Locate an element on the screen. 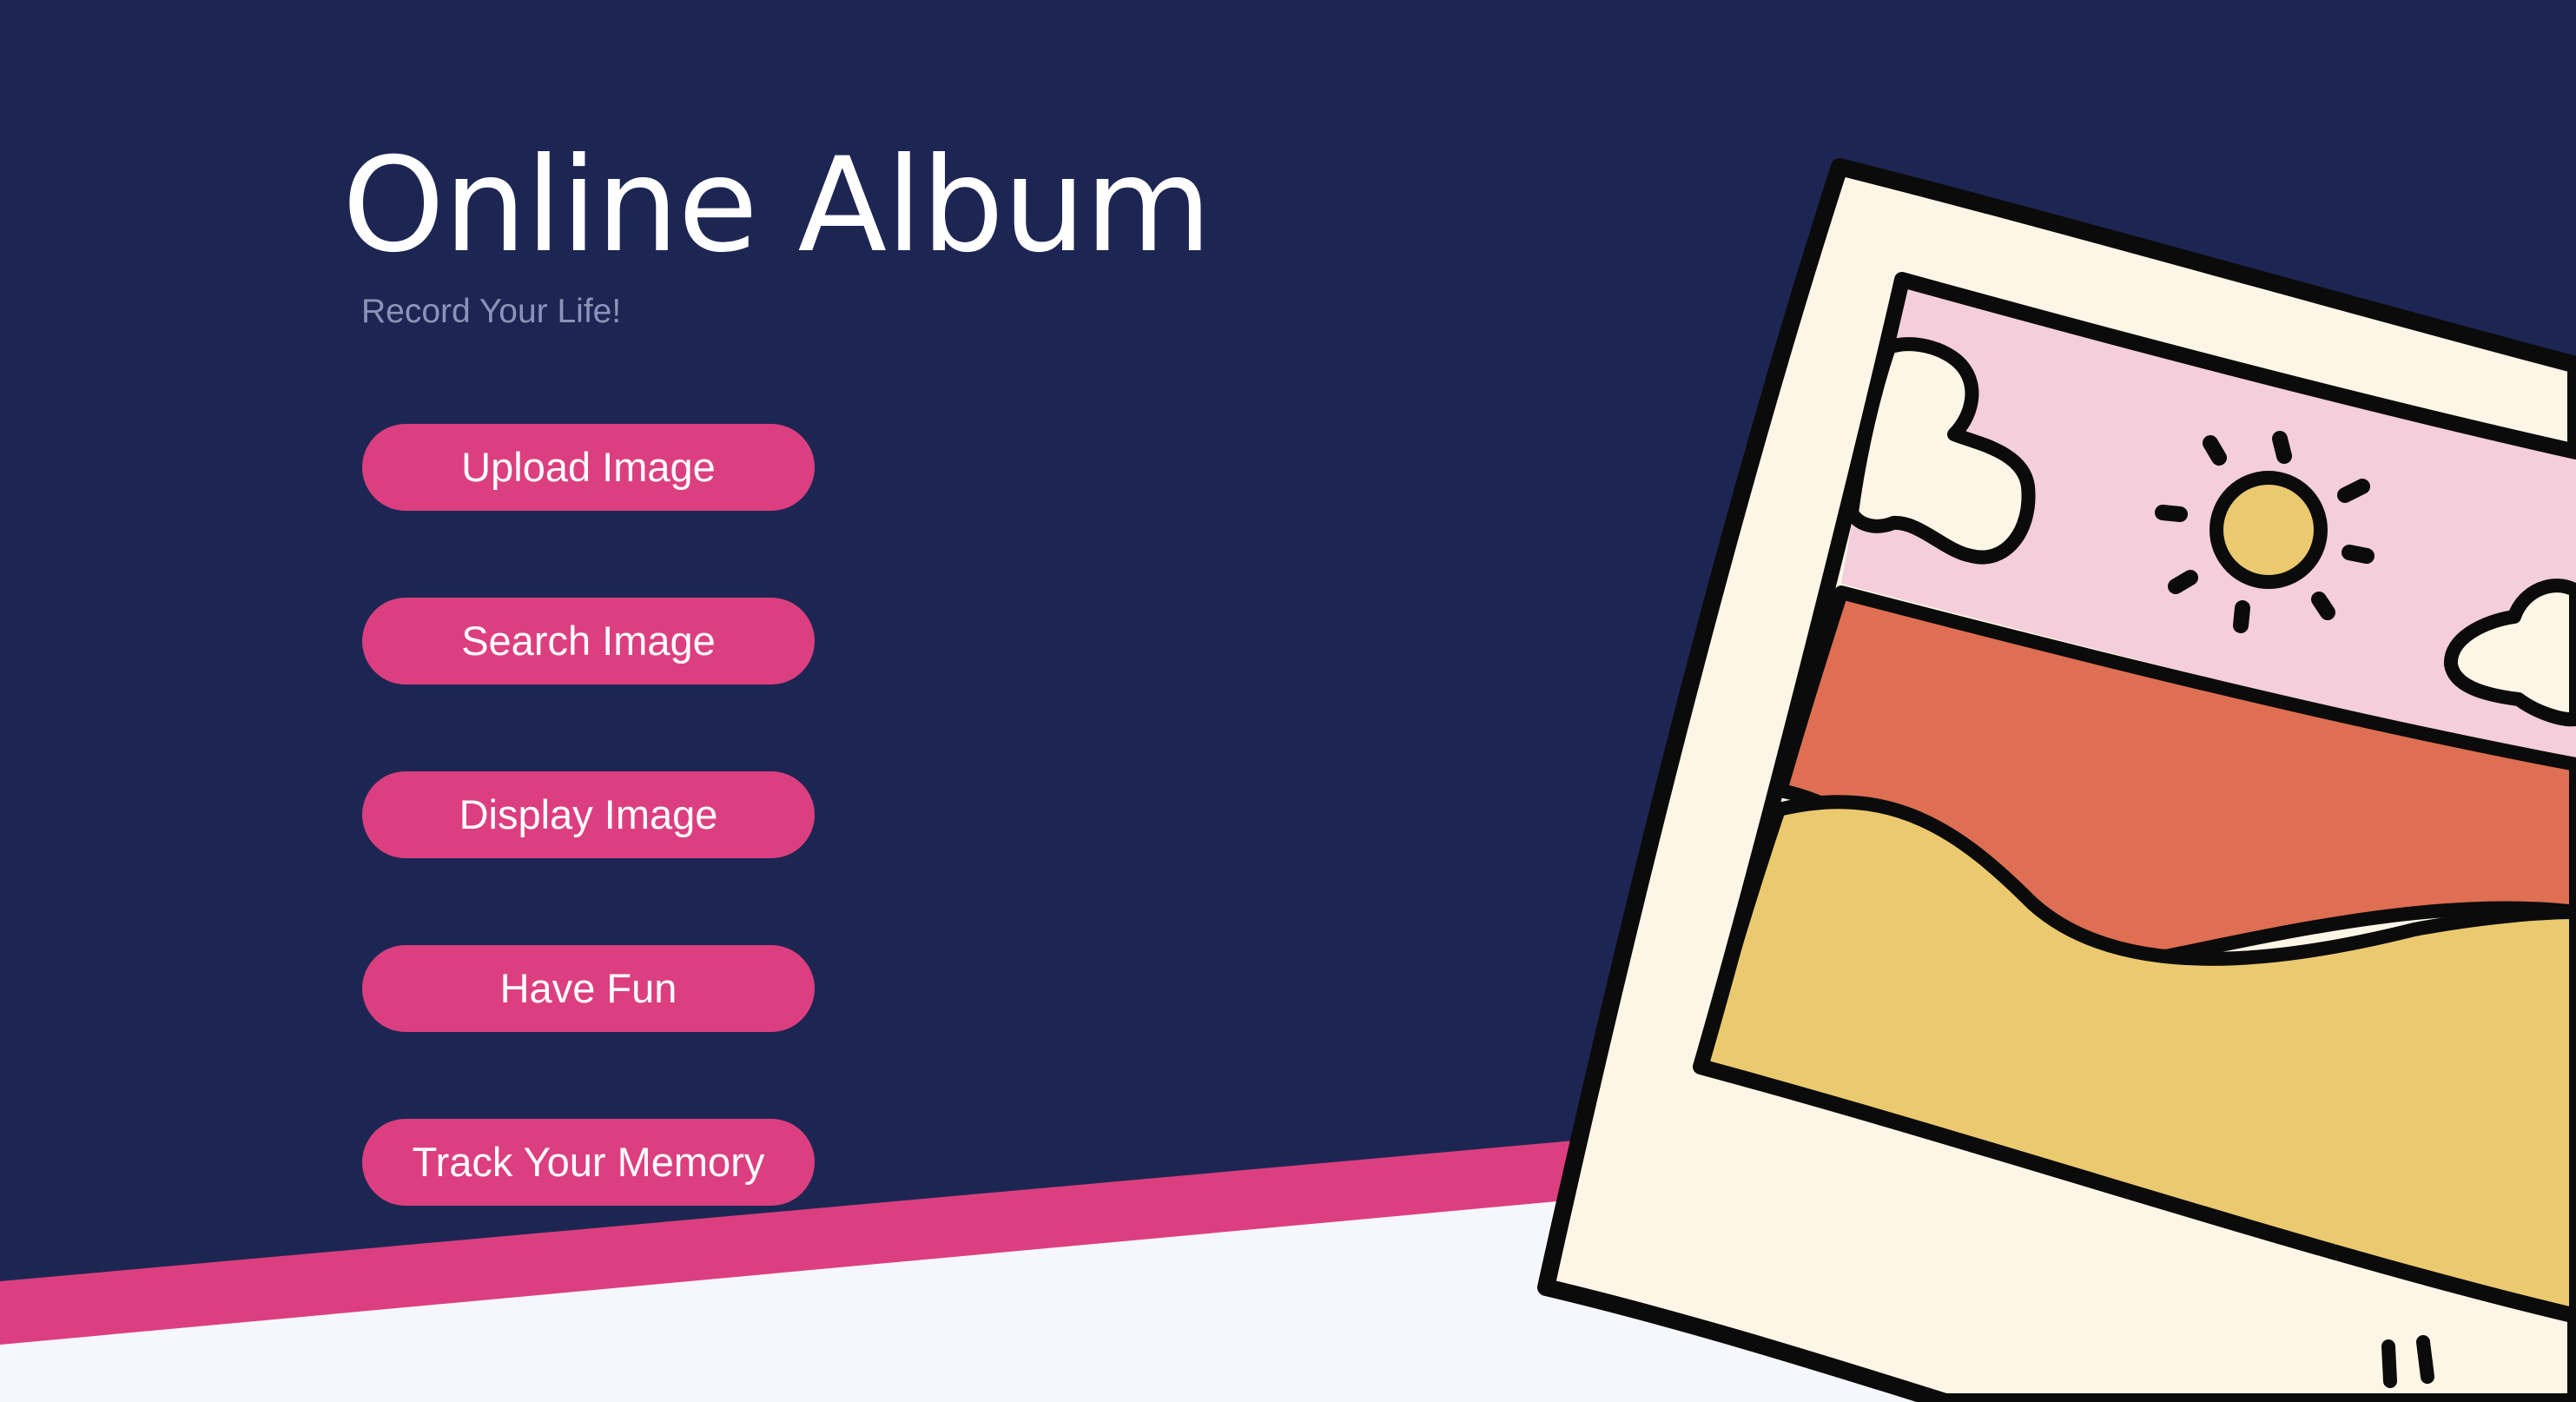 The height and width of the screenshot is (1402, 2576). have-fun-button: Have Fun is located at coordinates (588, 988).